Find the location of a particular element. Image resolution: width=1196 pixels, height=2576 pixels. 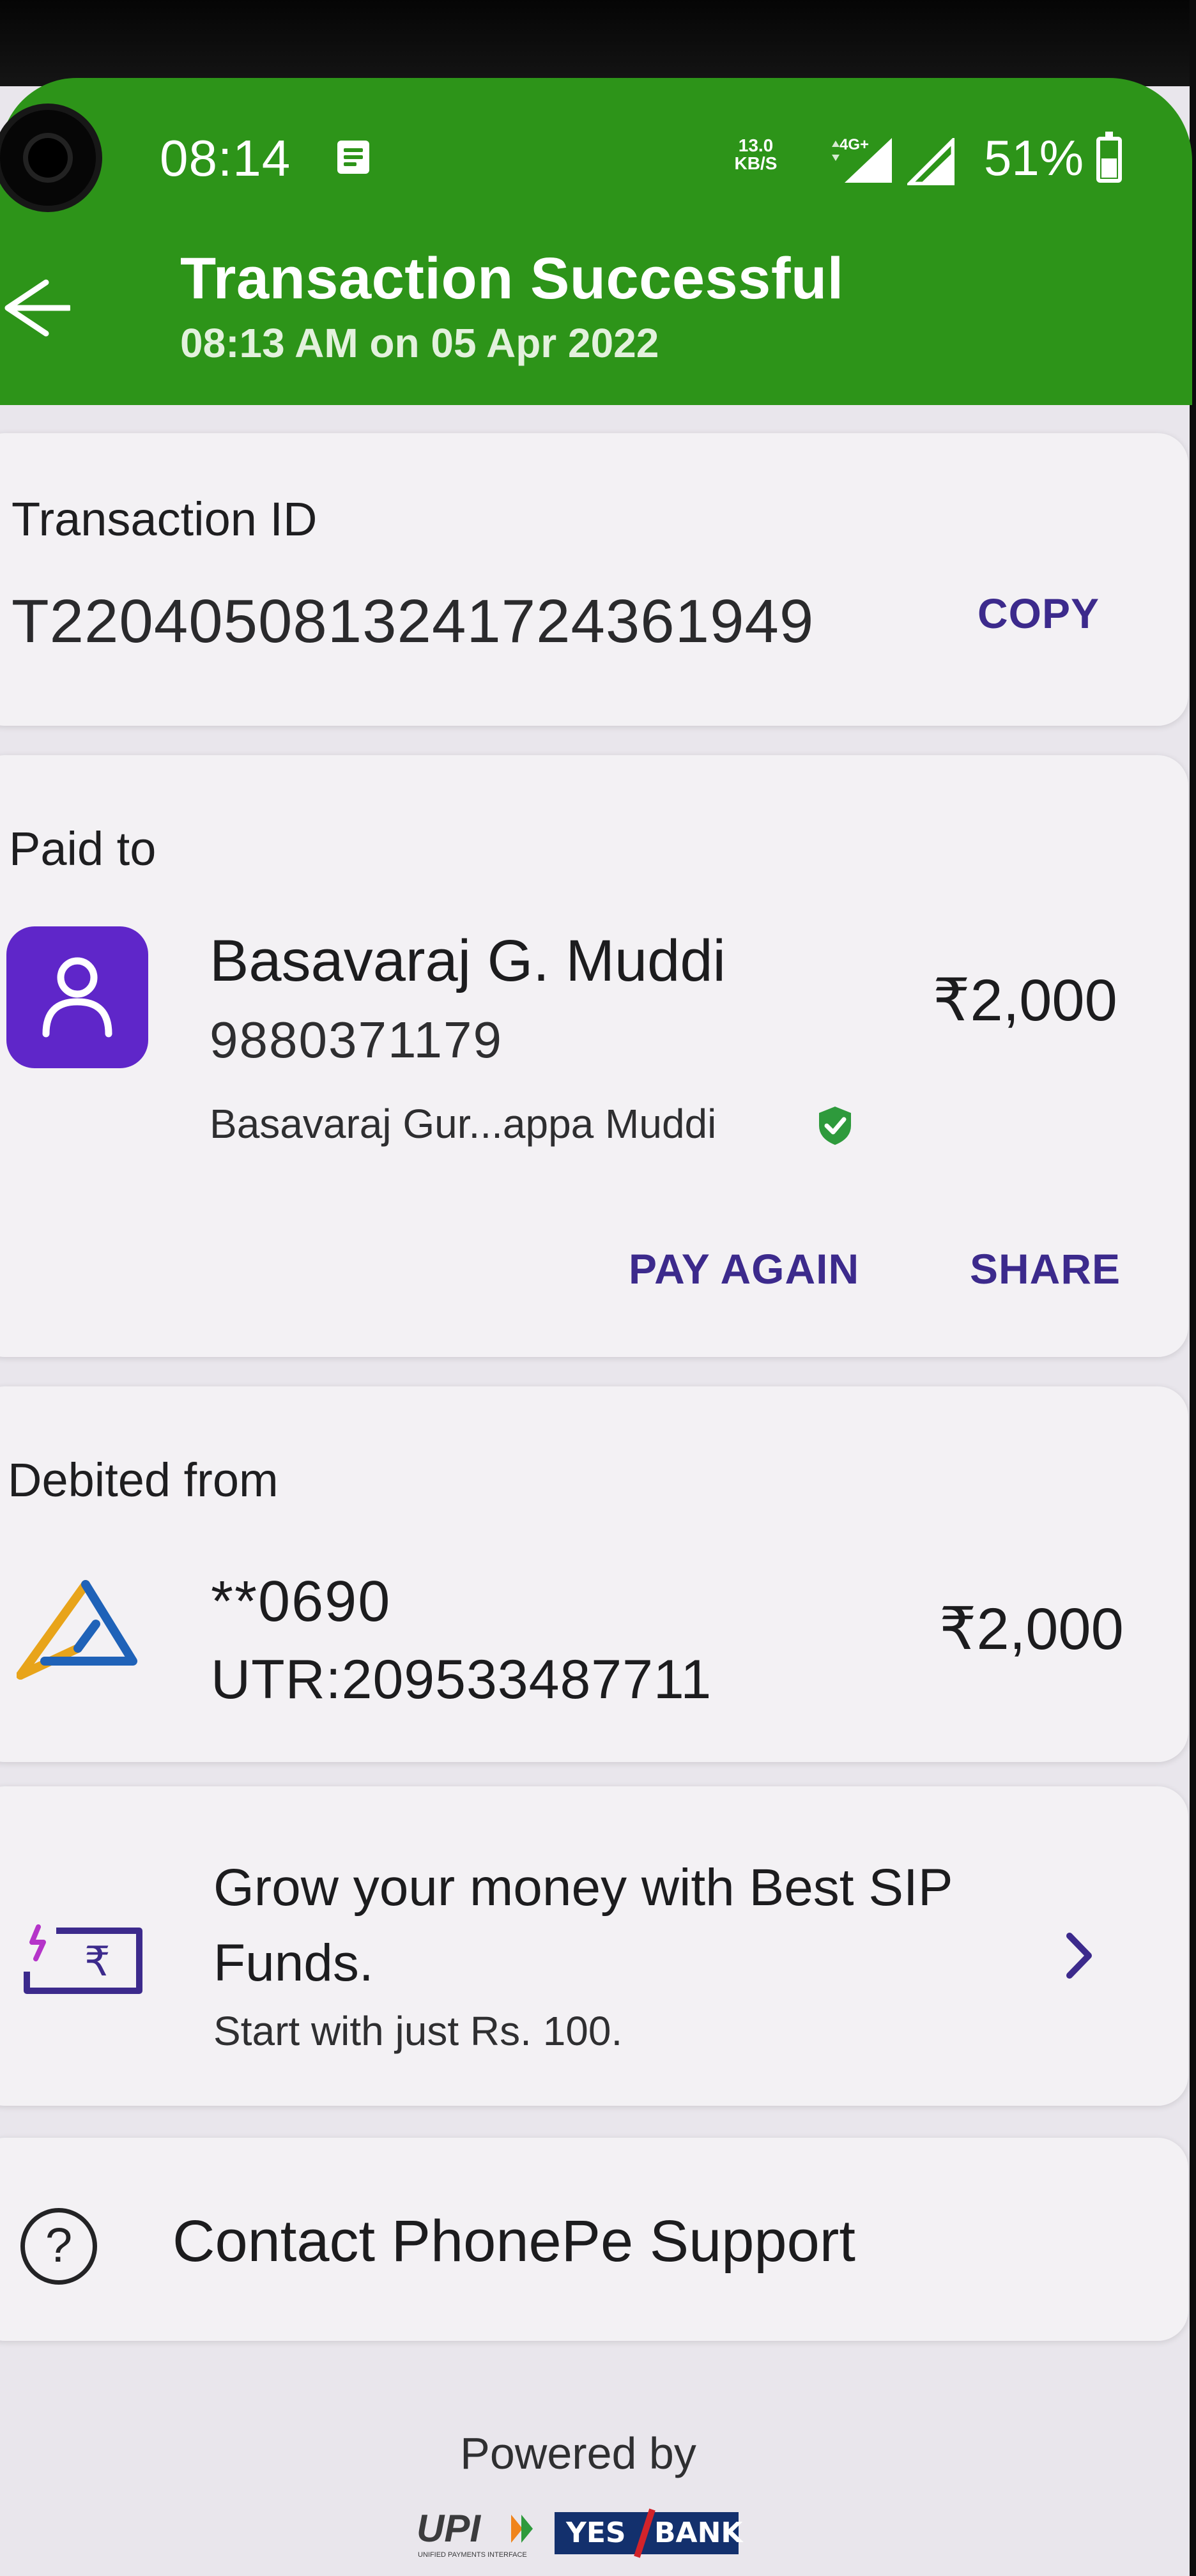

yes-bank-logo: YES BANK is located at coordinates (649, 2533).